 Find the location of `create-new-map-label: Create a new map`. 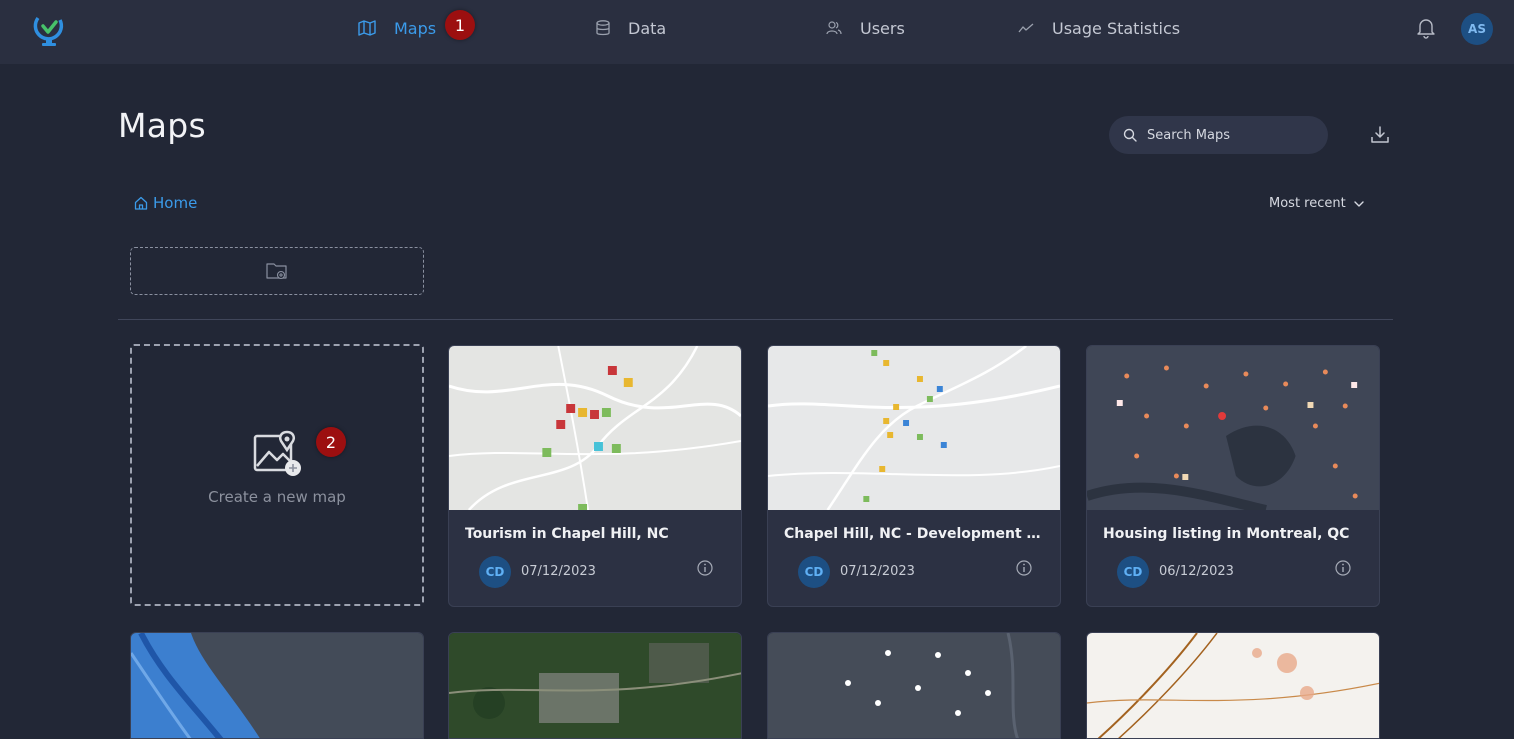

create-new-map-label: Create a new map is located at coordinates (277, 497).